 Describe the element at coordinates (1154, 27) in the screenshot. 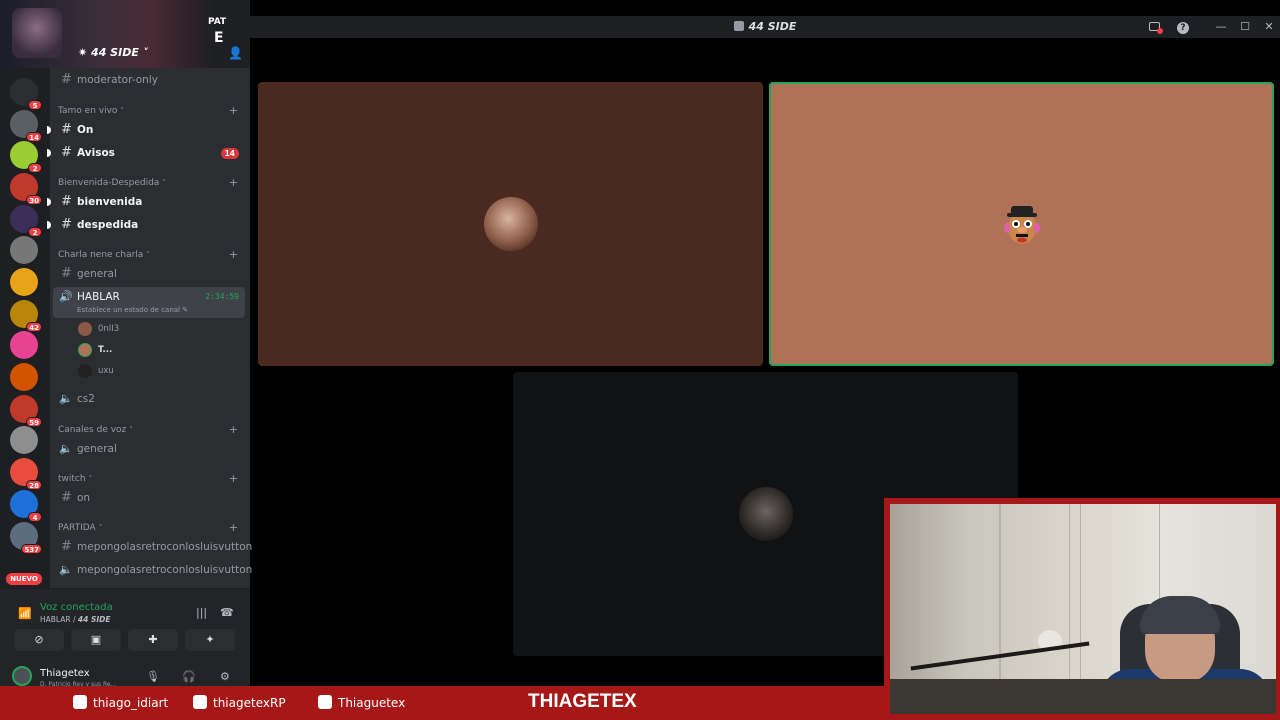

I see `inbox-icon` at that location.